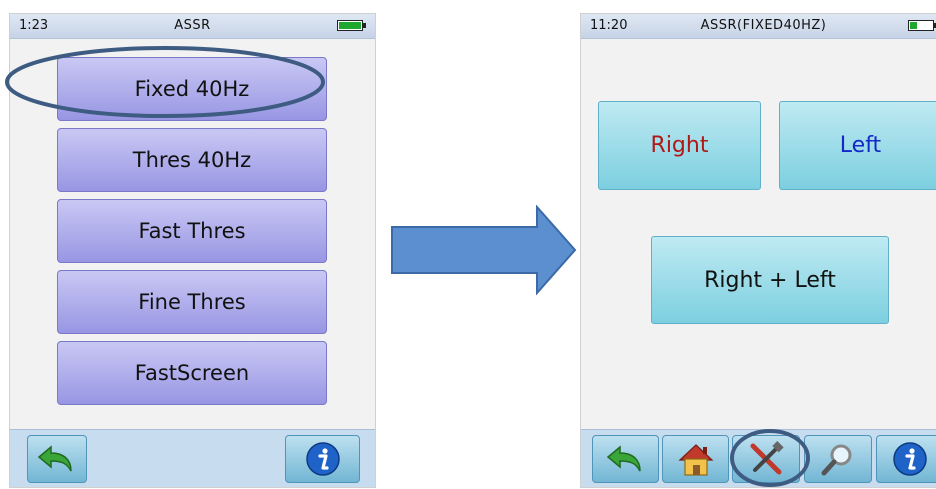  I want to click on search-button, so click(838, 459).